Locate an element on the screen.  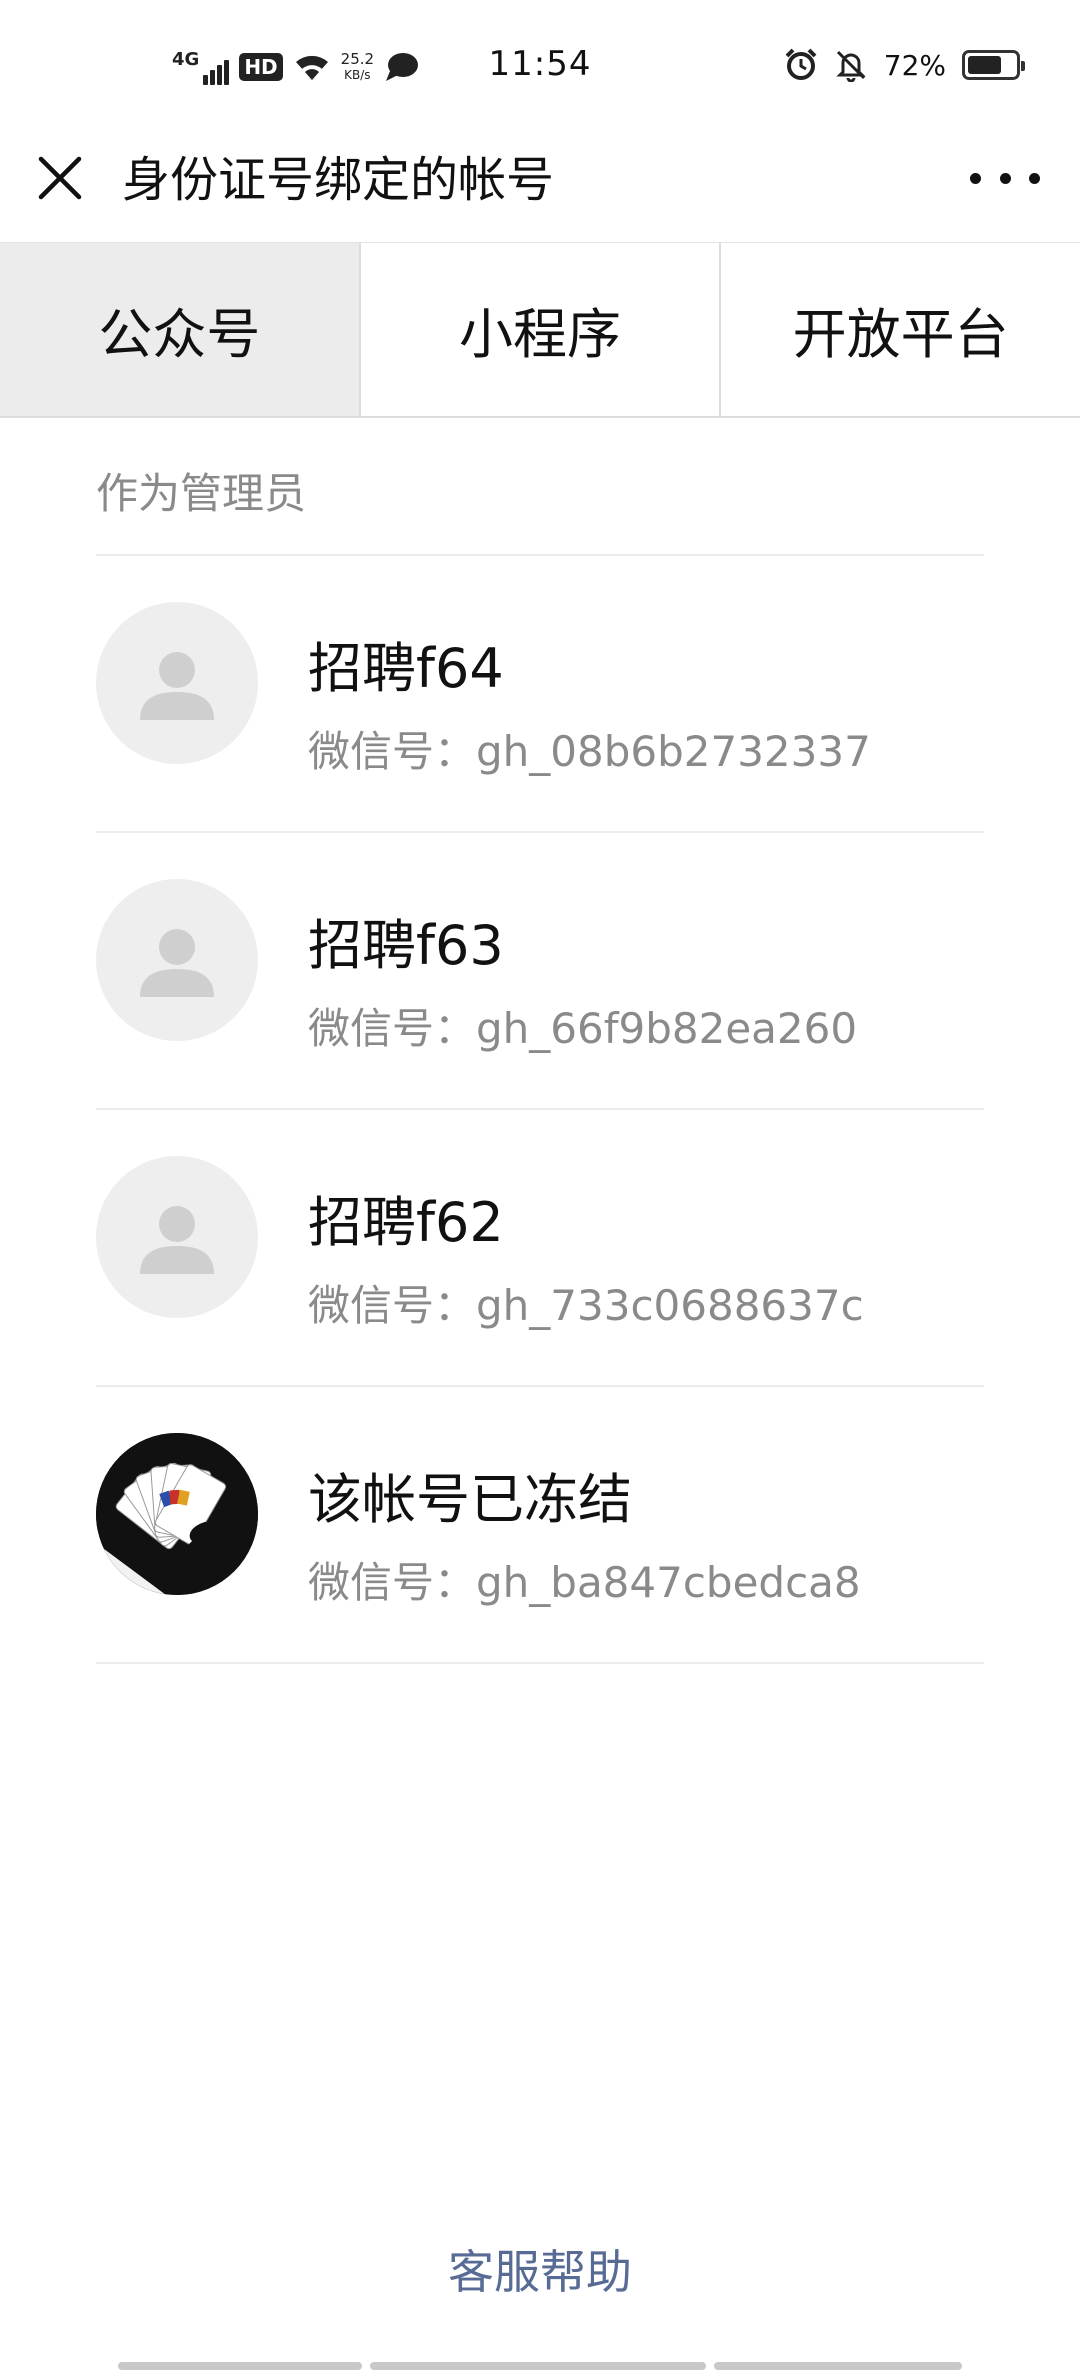
playing-cards-avatar-icon is located at coordinates (177, 1514).